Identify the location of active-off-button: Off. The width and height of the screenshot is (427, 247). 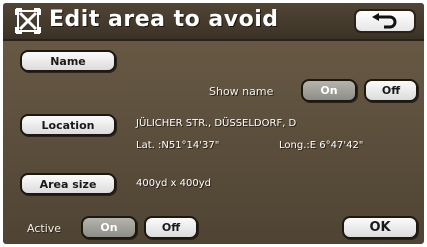
(171, 227).